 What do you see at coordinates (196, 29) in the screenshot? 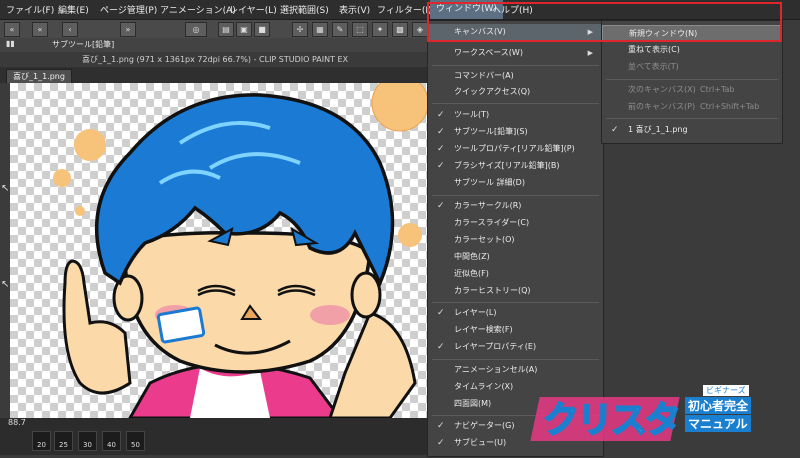
I see `spiral-icon: ◎` at bounding box center [196, 29].